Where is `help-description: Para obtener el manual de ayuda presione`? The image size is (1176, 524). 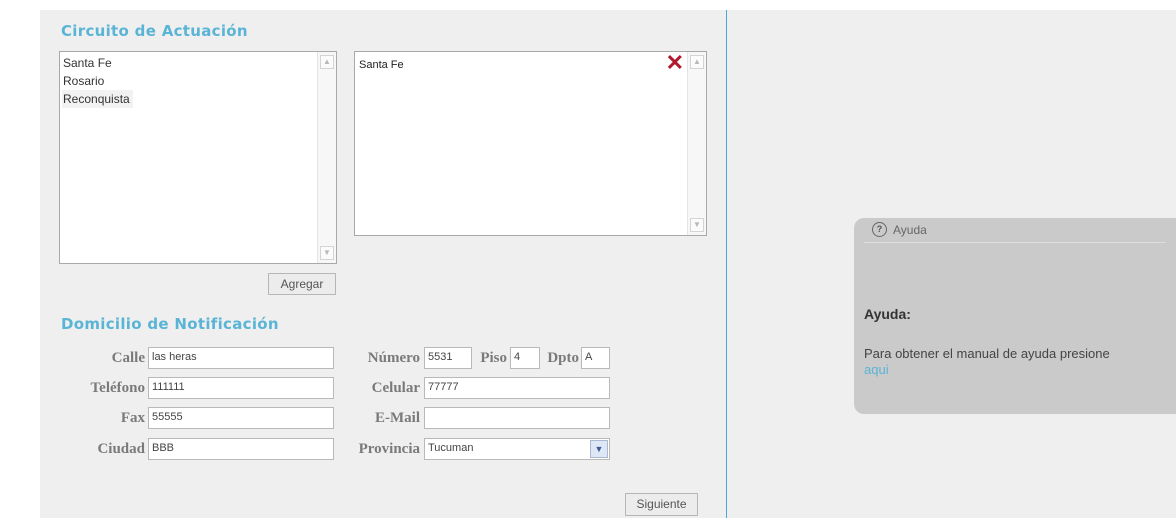 help-description: Para obtener el manual de ayuda presione is located at coordinates (987, 353).